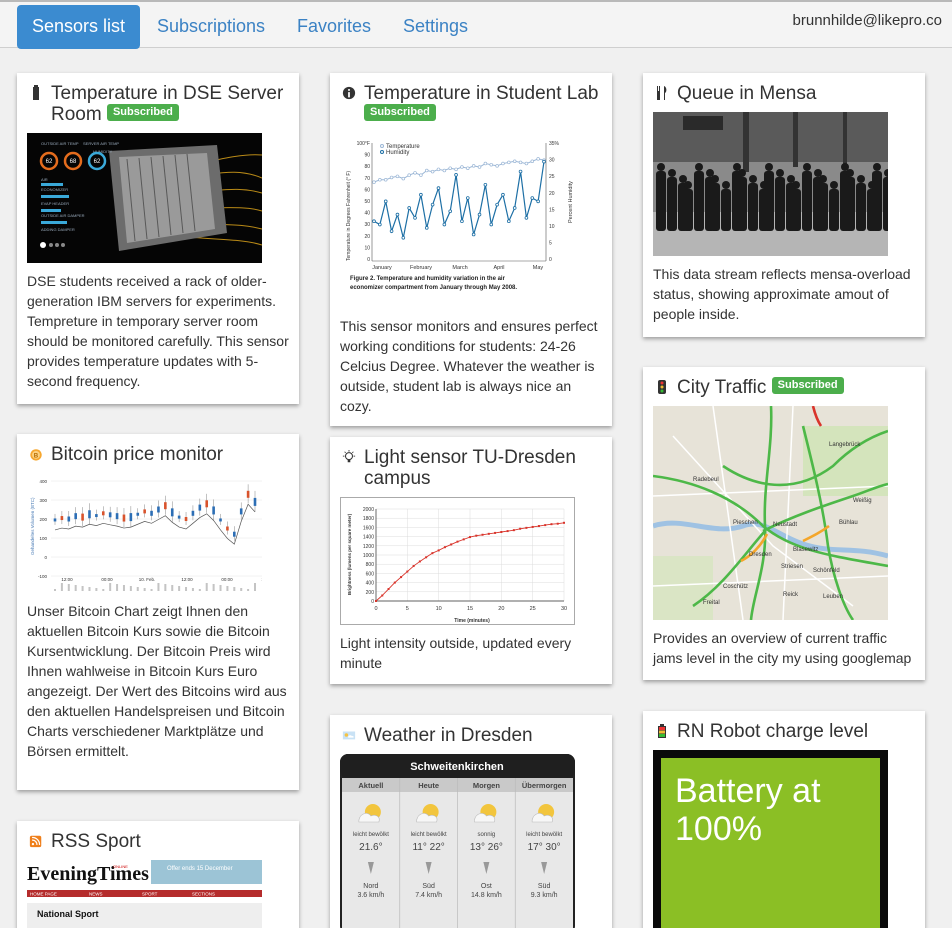 The width and height of the screenshot is (952, 928). Describe the element at coordinates (471, 104) in the screenshot. I see `card-title: Temperature in Student Lab Subscribed` at that location.